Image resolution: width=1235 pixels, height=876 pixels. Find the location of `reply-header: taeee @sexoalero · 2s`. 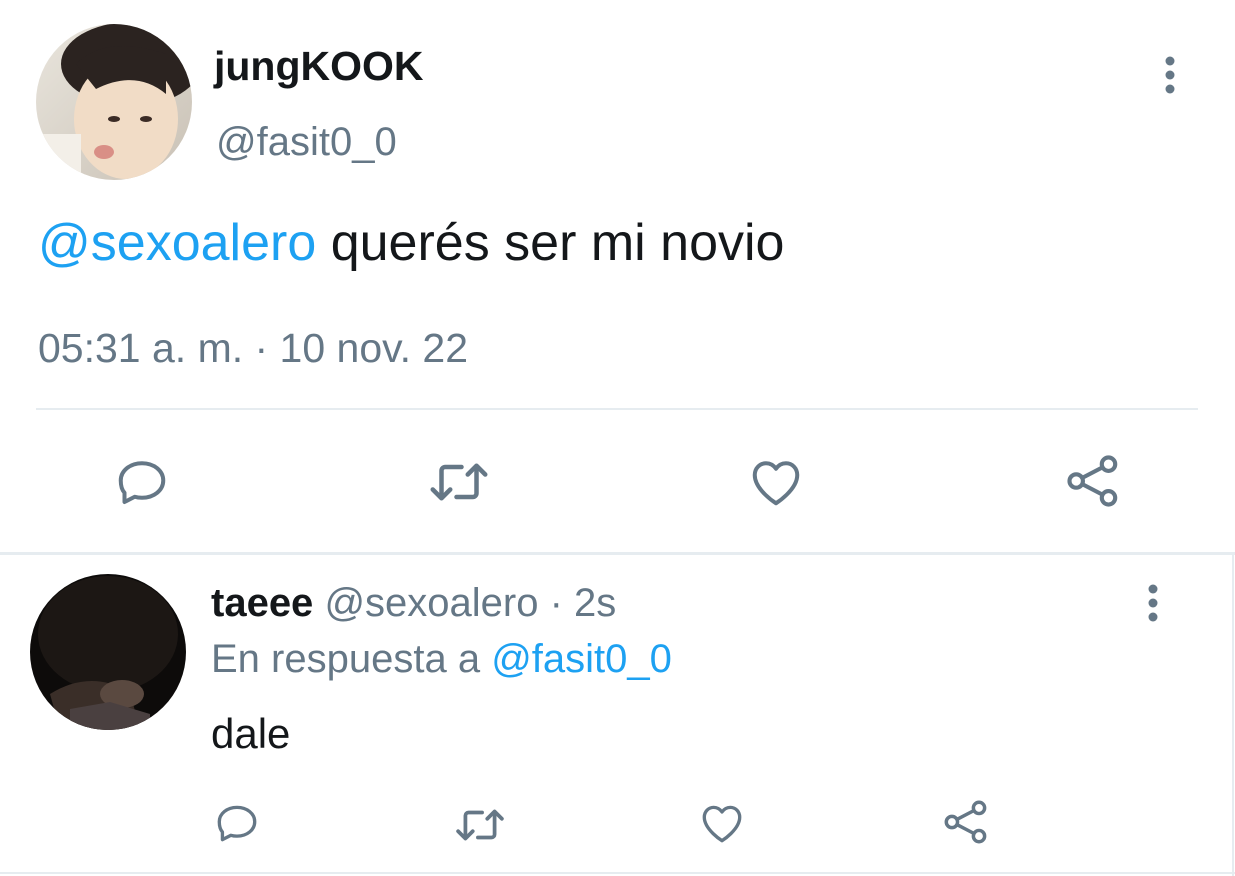

reply-header: taeee @sexoalero · 2s is located at coordinates (413, 603).